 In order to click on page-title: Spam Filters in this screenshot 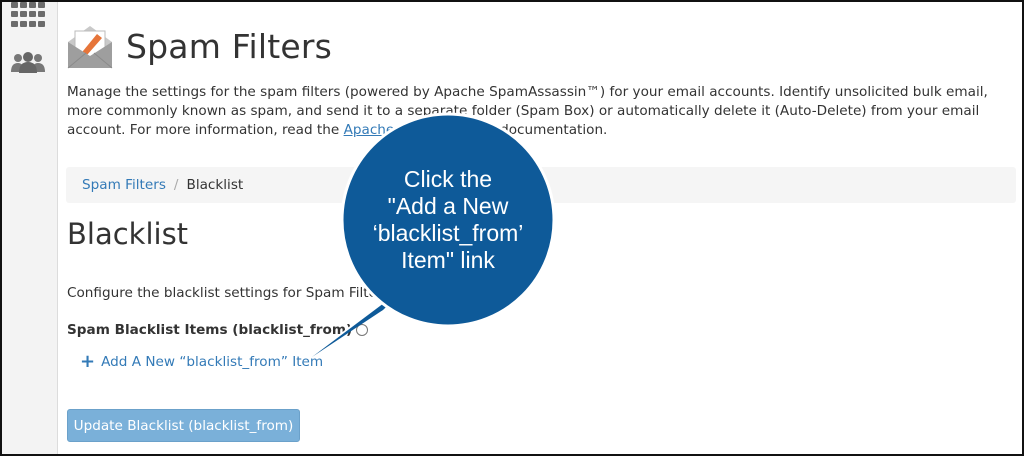, I will do `click(229, 47)`.